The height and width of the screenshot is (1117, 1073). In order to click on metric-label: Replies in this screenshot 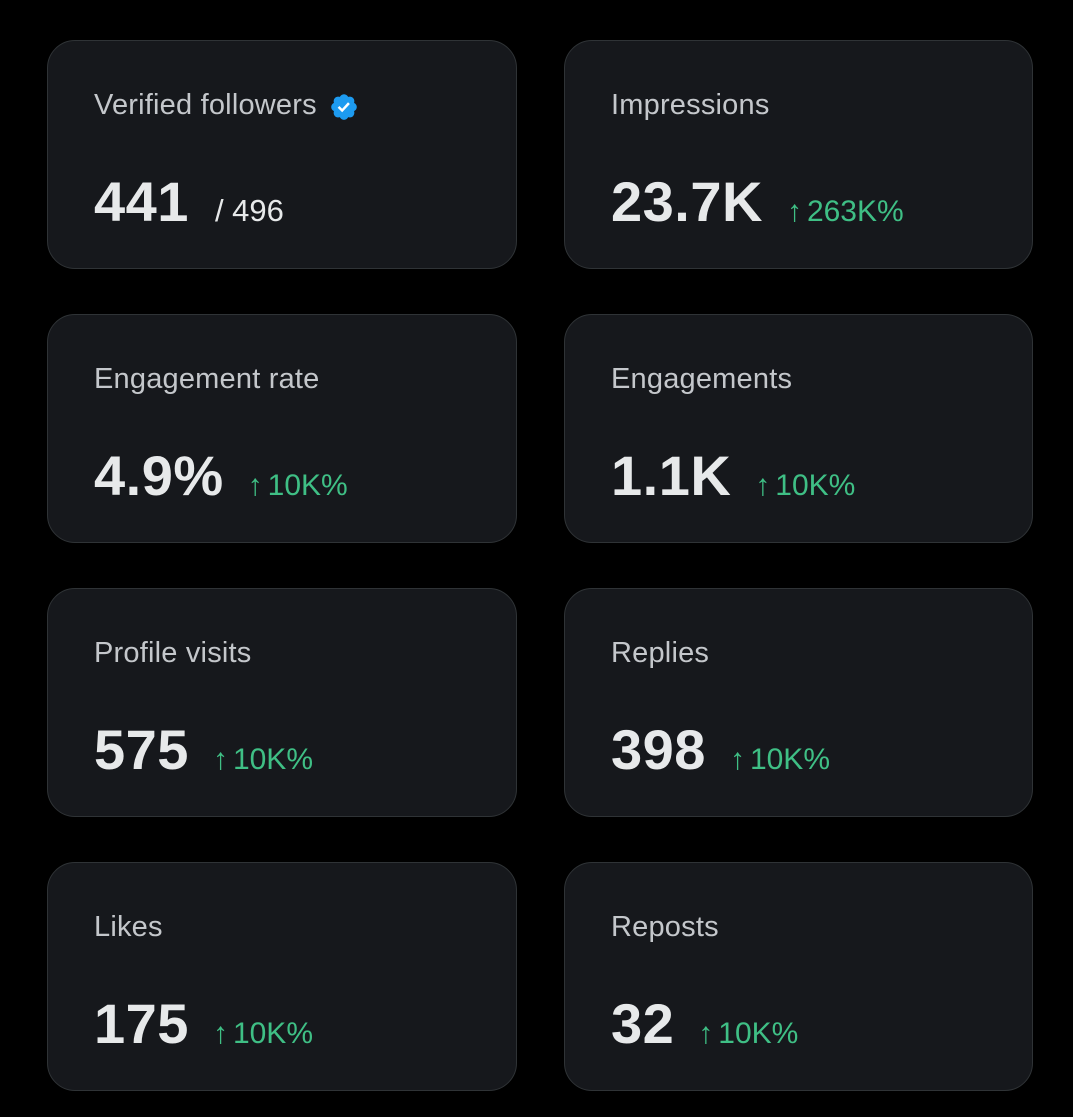, I will do `click(660, 653)`.